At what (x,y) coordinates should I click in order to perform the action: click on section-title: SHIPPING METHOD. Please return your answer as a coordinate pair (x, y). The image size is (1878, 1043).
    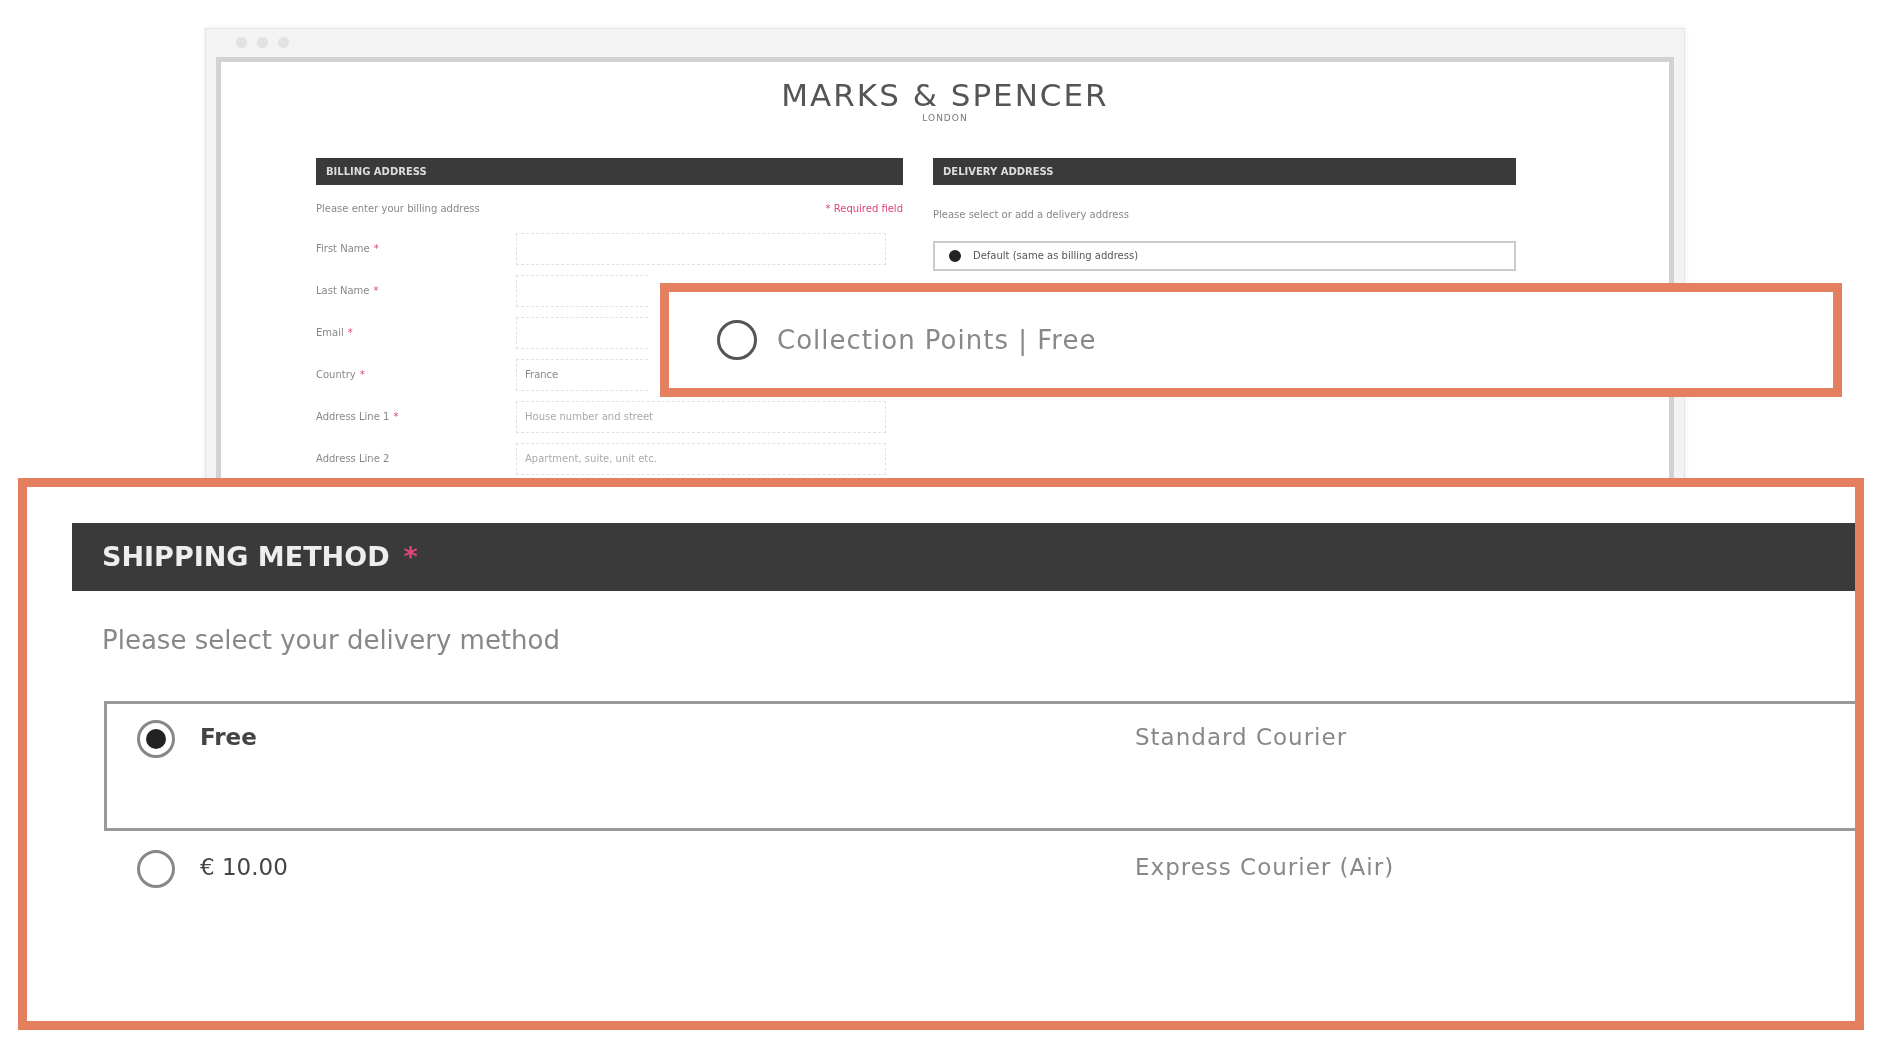
    Looking at the image, I should click on (246, 556).